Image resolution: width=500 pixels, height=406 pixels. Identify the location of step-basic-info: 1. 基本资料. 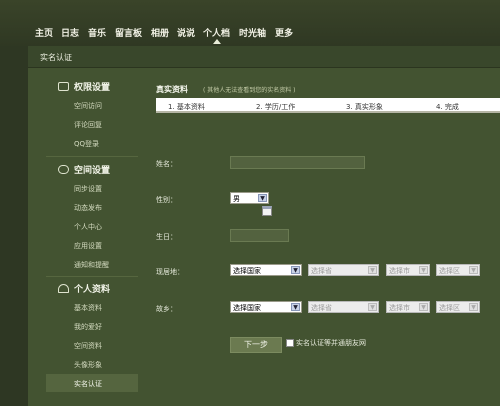
(186, 107).